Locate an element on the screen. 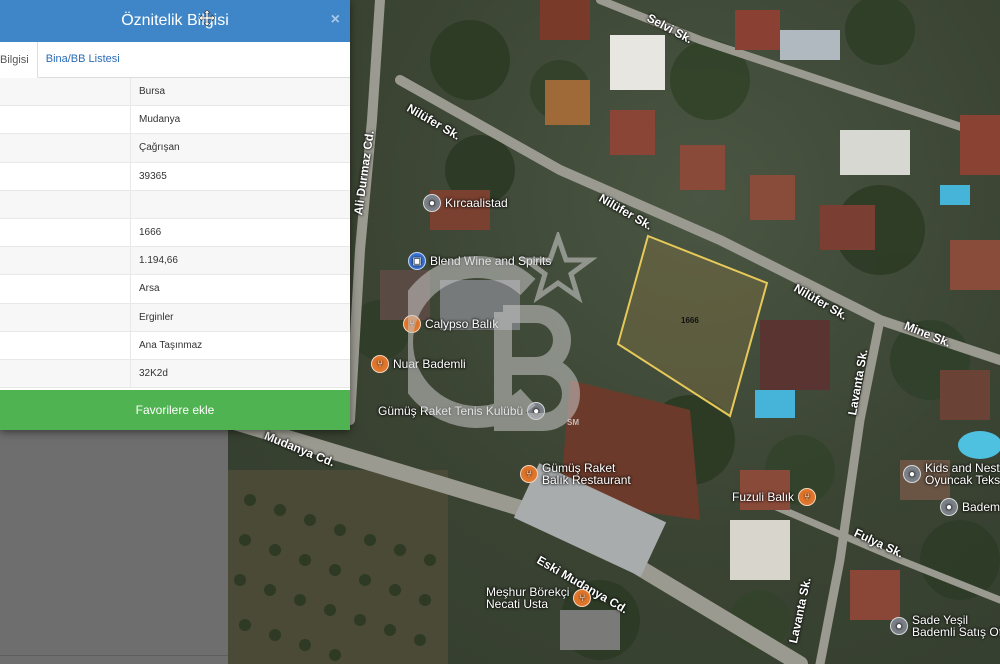 The width and height of the screenshot is (1000, 664). add-to-favorites-button: Favorilere ekle is located at coordinates (175, 410).